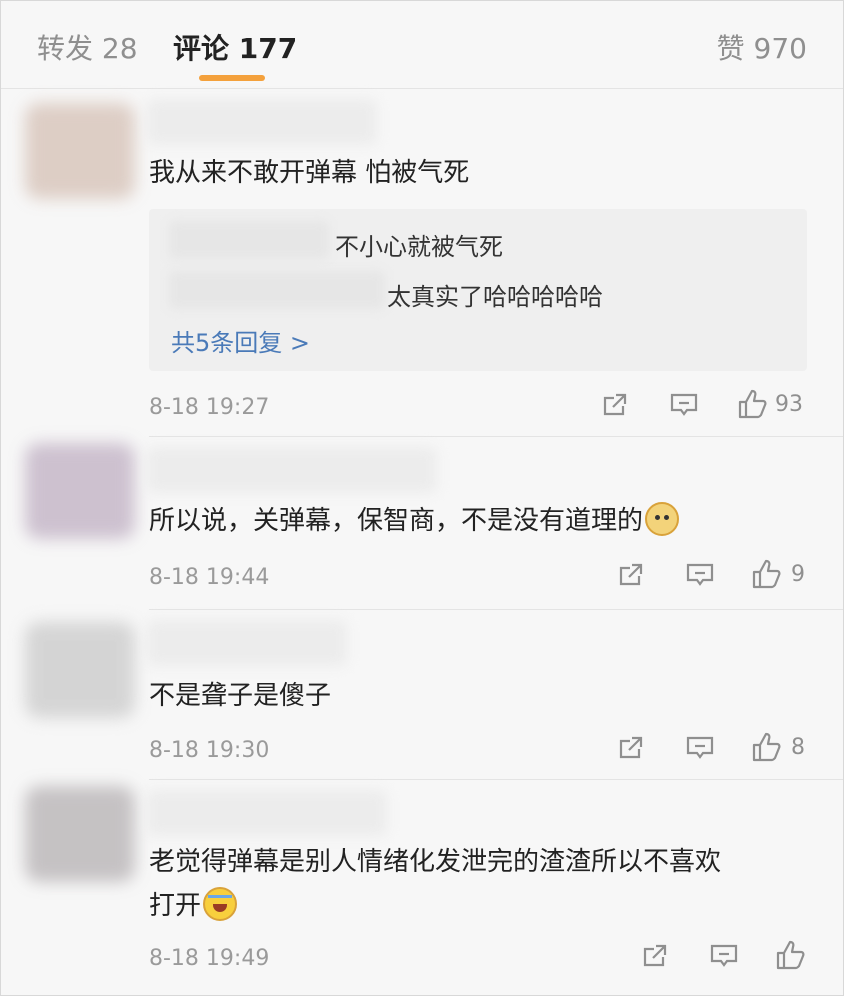 The width and height of the screenshot is (844, 996). I want to click on comment-time: 8-18 19:49, so click(209, 958).